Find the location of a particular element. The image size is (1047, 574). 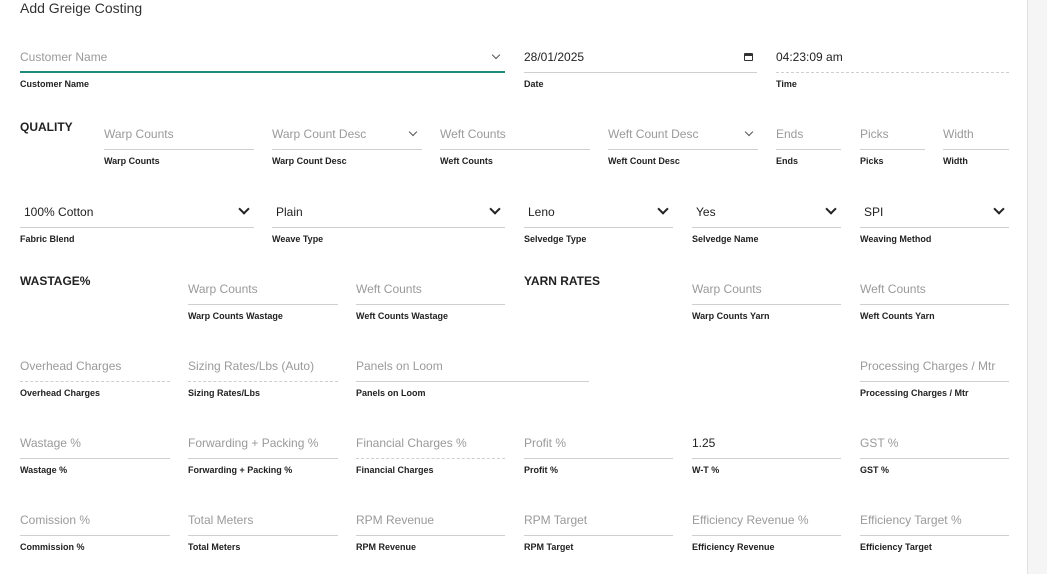

customer-name-label: Customer Name is located at coordinates (55, 84).